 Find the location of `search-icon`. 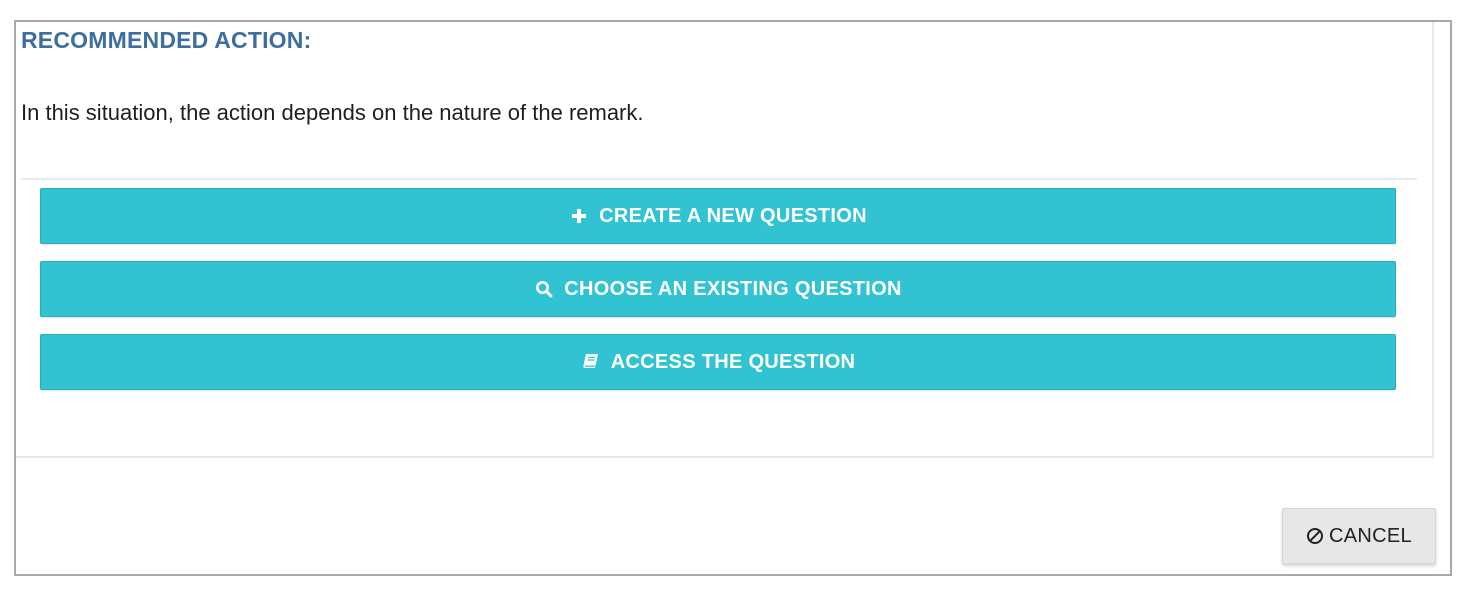

search-icon is located at coordinates (544, 289).